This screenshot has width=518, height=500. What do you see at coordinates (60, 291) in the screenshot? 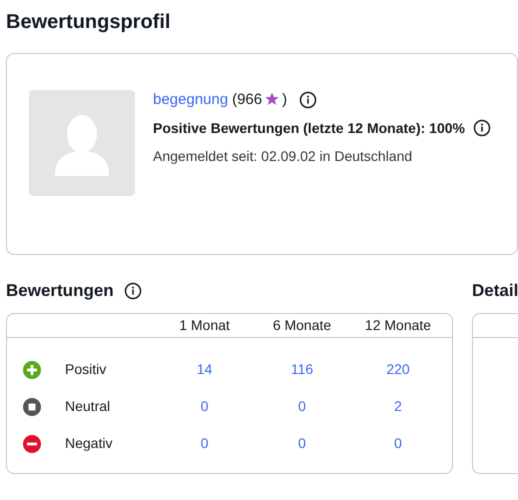
I see `section-heading: Bewertungen` at bounding box center [60, 291].